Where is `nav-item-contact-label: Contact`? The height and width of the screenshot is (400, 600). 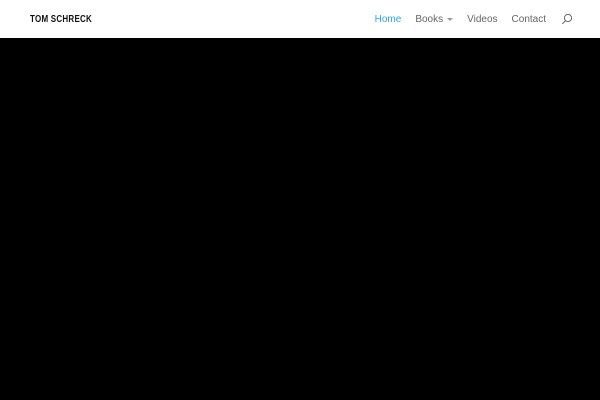
nav-item-contact-label: Contact is located at coordinates (528, 19).